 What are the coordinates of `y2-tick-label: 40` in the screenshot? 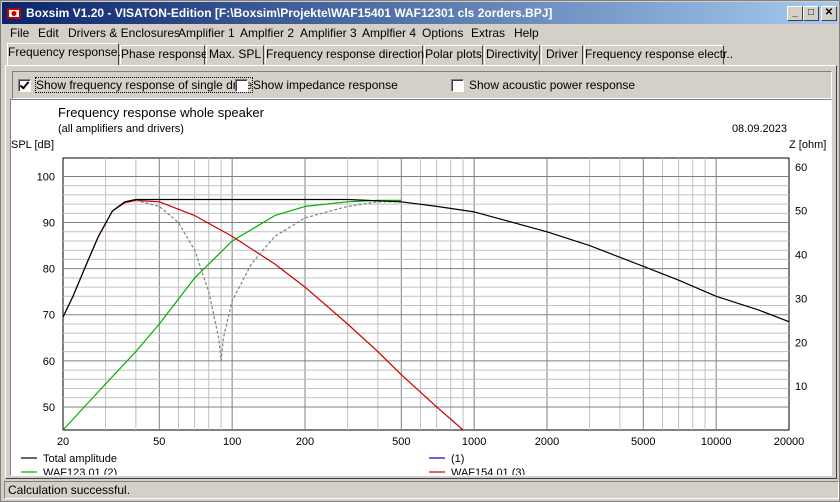 It's located at (801, 256).